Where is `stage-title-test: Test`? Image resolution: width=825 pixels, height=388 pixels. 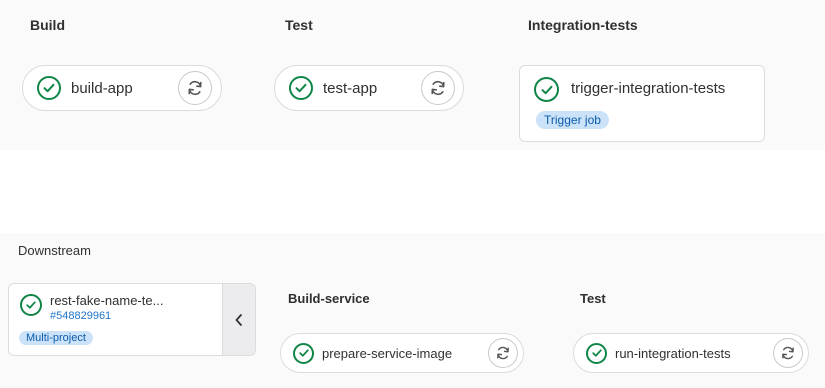
stage-title-test: Test is located at coordinates (299, 25).